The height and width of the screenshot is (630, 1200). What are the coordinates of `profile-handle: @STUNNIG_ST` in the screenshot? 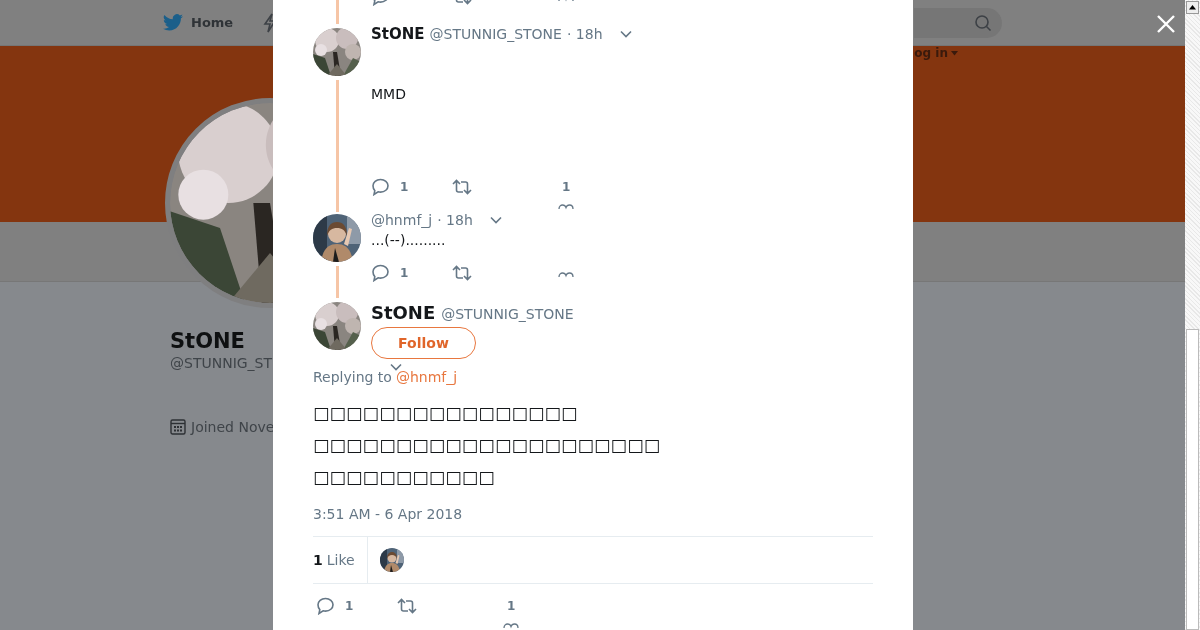 It's located at (221, 363).